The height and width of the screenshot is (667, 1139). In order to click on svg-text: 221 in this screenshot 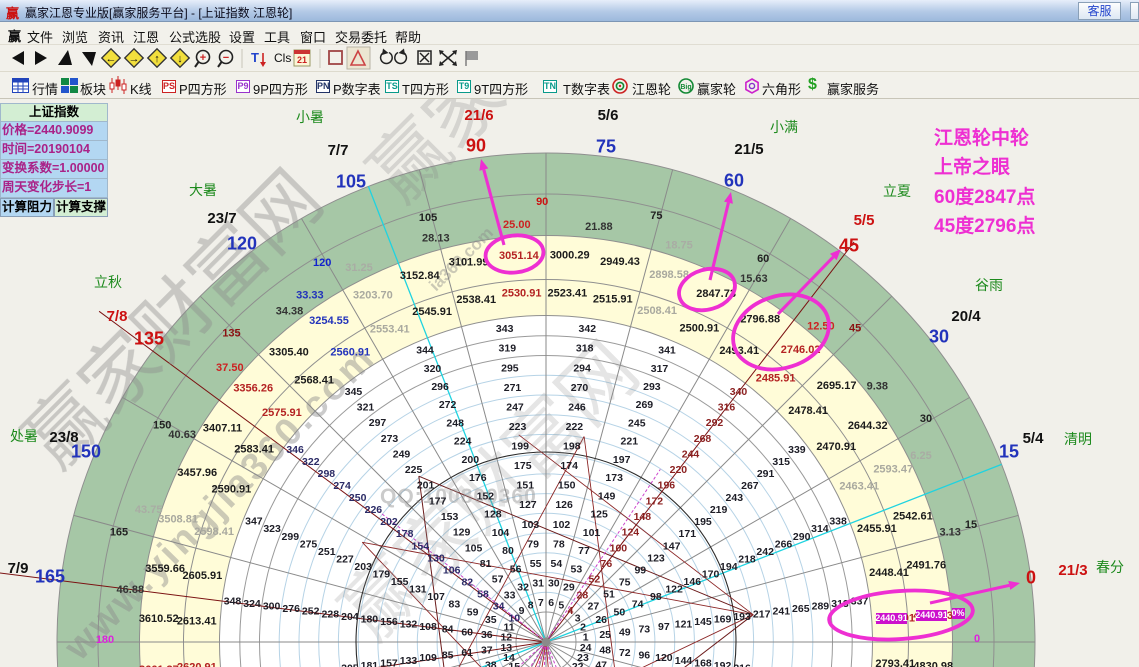, I will do `click(630, 442)`.